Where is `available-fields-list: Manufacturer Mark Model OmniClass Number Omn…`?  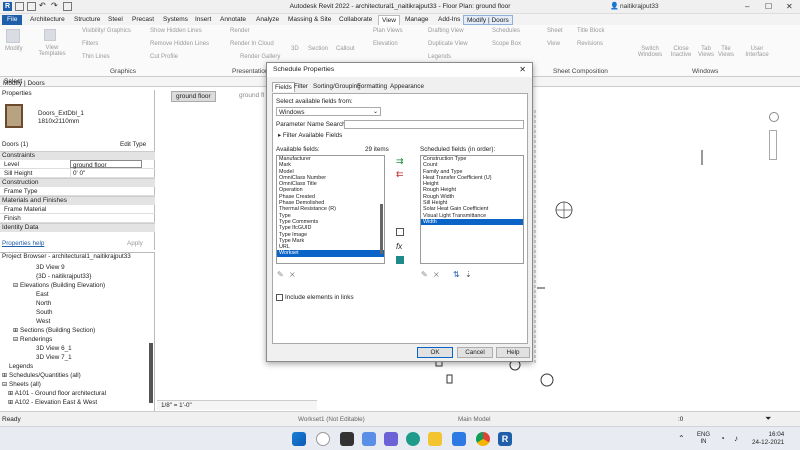 available-fields-list: Manufacturer Mark Model OmniClass Number Omn… is located at coordinates (330, 209).